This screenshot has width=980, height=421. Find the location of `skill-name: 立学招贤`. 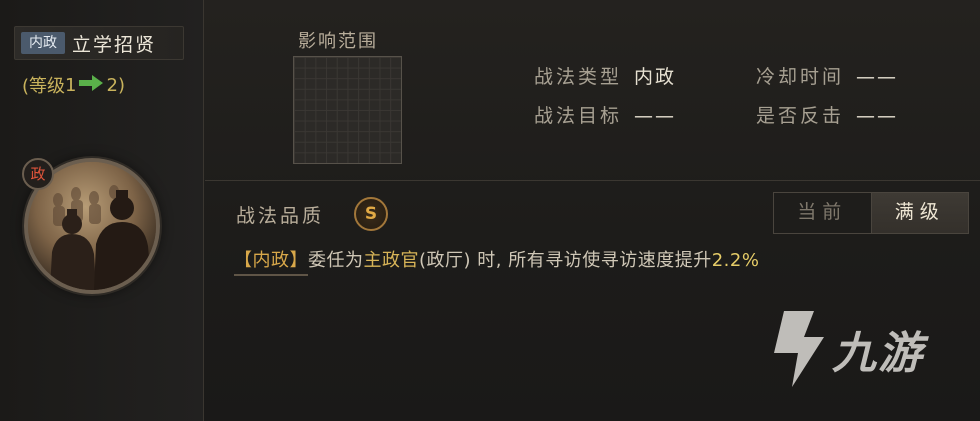

skill-name: 立学招贤 is located at coordinates (114, 44).